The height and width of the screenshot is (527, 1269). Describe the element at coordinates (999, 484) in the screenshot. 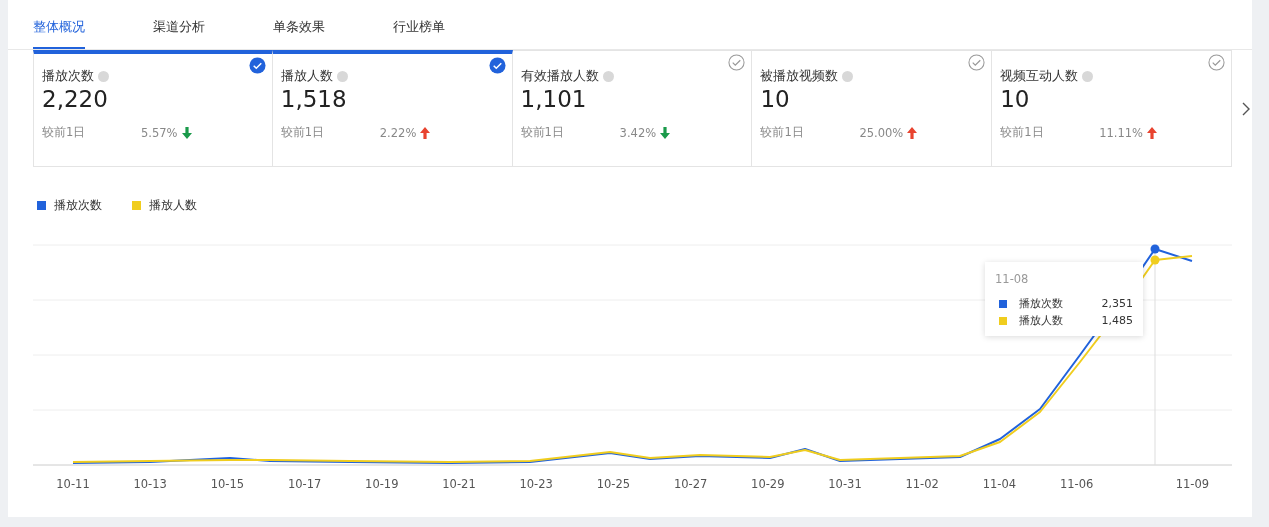

I see `axis-label: 11-04` at that location.